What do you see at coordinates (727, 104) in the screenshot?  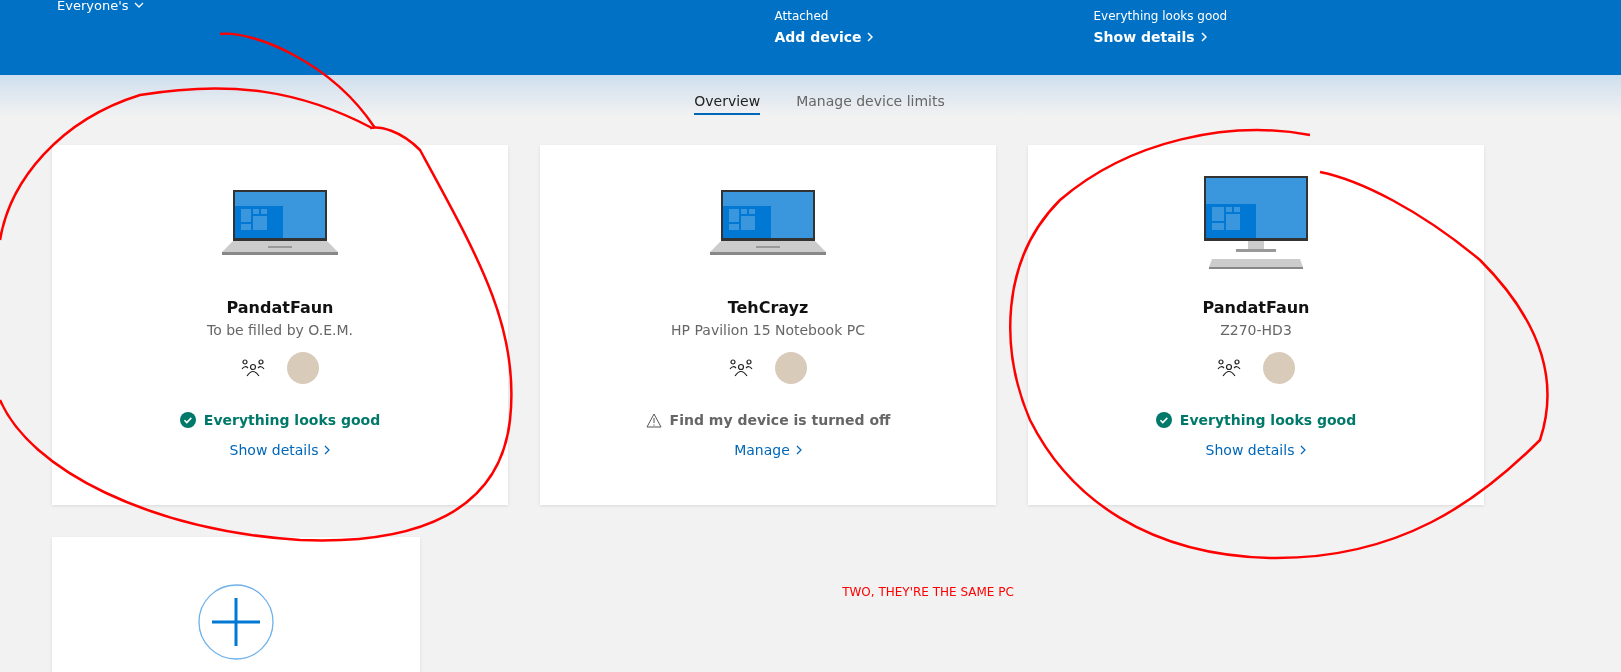 I see `tab: Overview` at bounding box center [727, 104].